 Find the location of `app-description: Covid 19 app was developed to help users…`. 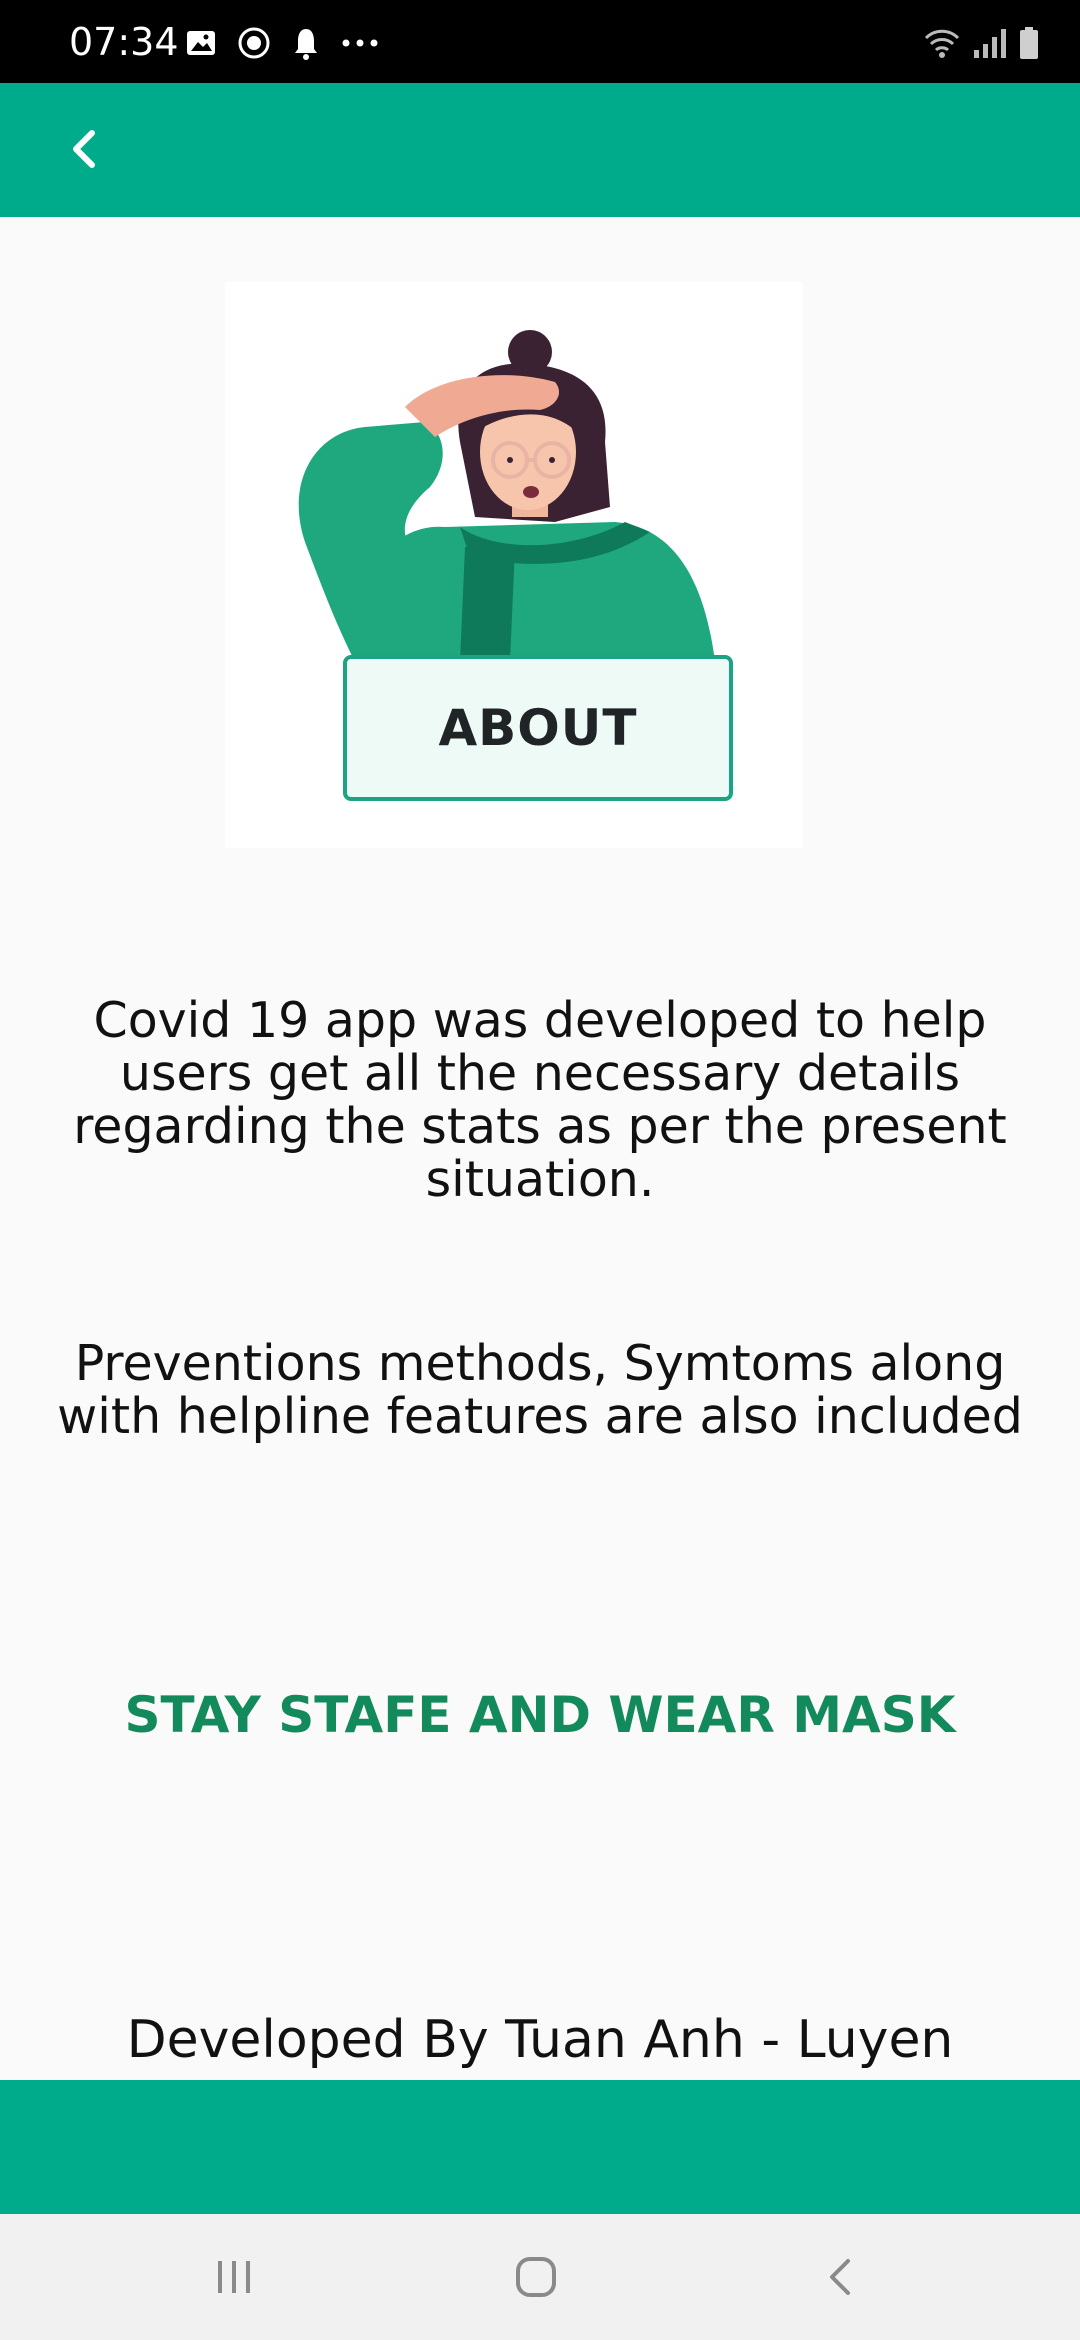

app-description: Covid 19 app was developed to help users… is located at coordinates (540, 1100).